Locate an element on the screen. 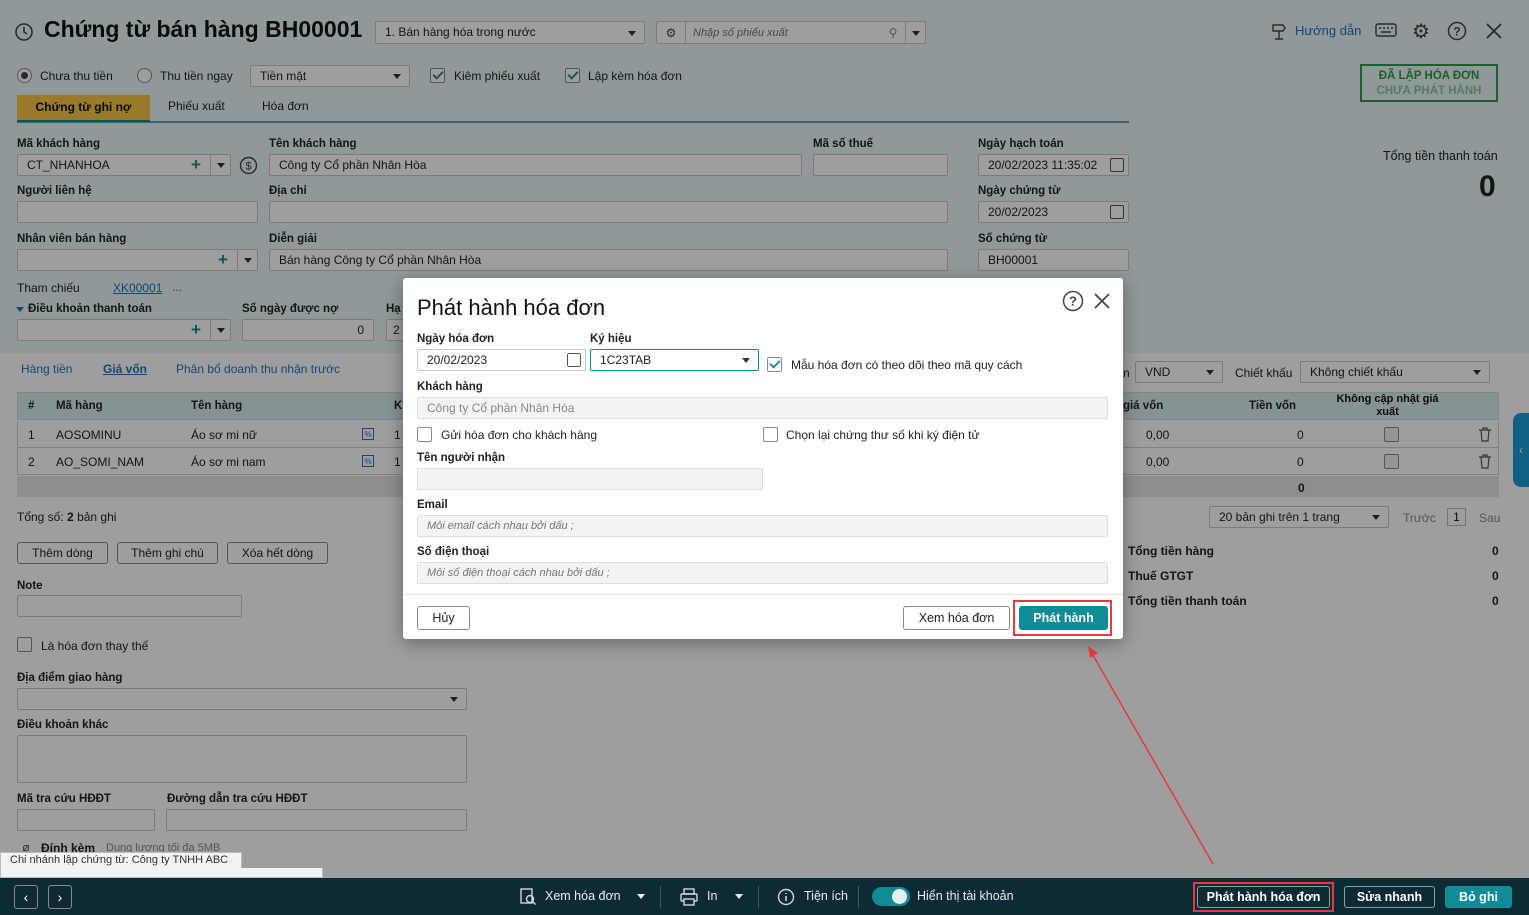 The height and width of the screenshot is (915, 1529). help-icon: ? is located at coordinates (1073, 301).